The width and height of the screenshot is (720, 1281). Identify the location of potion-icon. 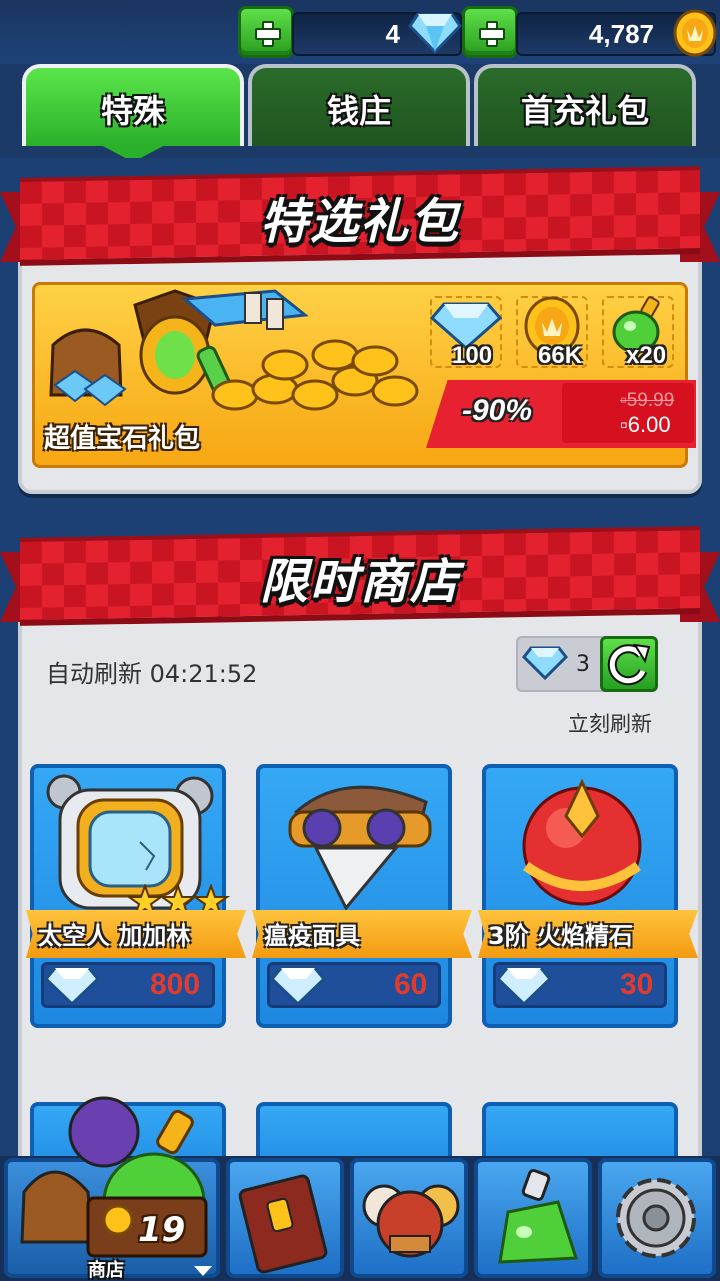
(538, 1216).